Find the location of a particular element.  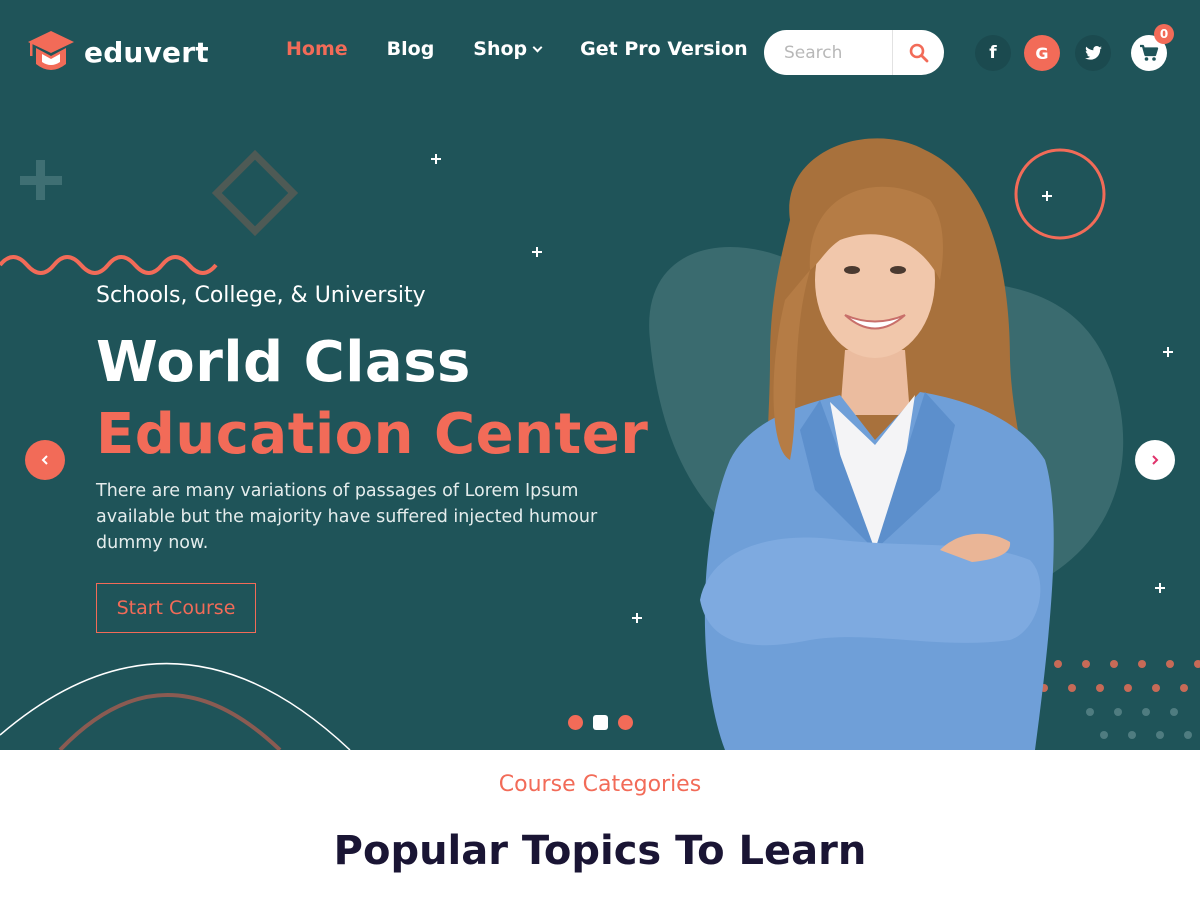

start-course-button: Start Course is located at coordinates (176, 608).